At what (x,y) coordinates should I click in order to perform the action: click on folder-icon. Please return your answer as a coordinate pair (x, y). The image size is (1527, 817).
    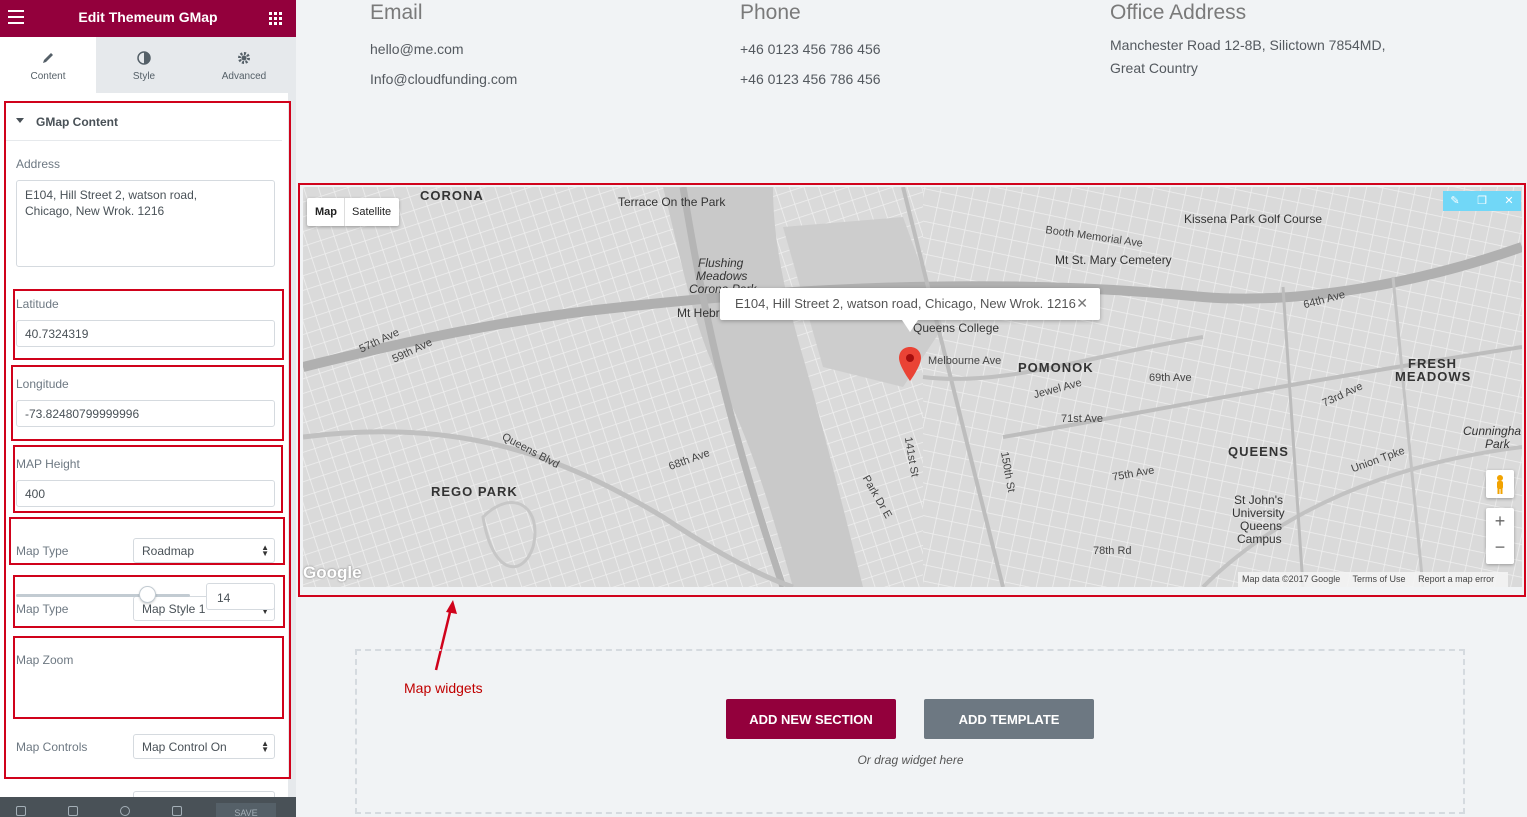
    Looking at the image, I should click on (177, 811).